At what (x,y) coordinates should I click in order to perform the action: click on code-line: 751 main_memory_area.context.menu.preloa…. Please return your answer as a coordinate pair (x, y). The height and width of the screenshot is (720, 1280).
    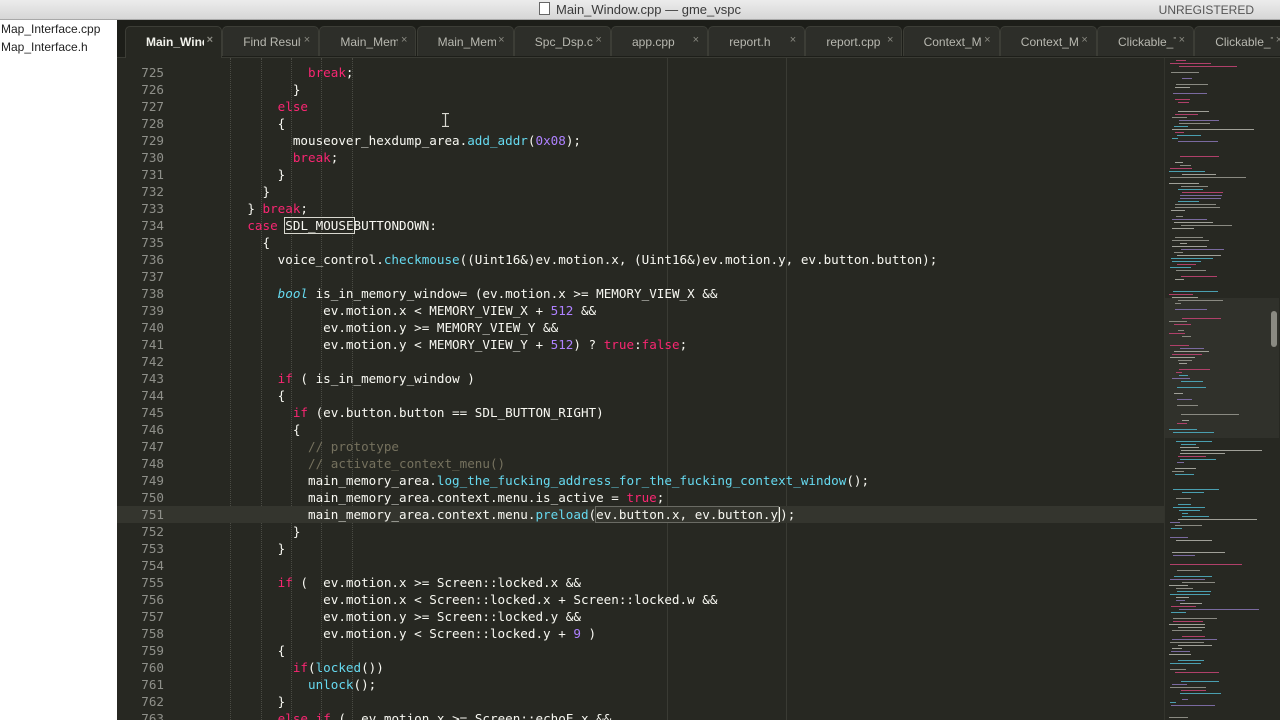
    Looking at the image, I should click on (640, 514).